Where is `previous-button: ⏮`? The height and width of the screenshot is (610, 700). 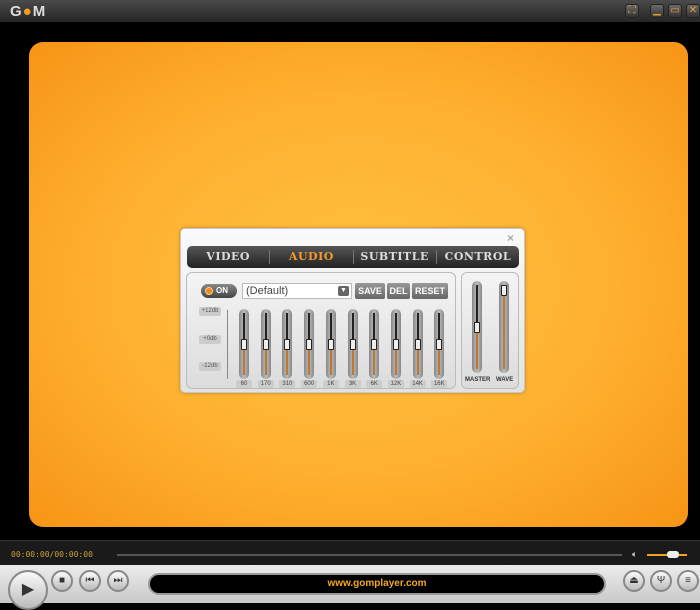
previous-button: ⏮ is located at coordinates (90, 581).